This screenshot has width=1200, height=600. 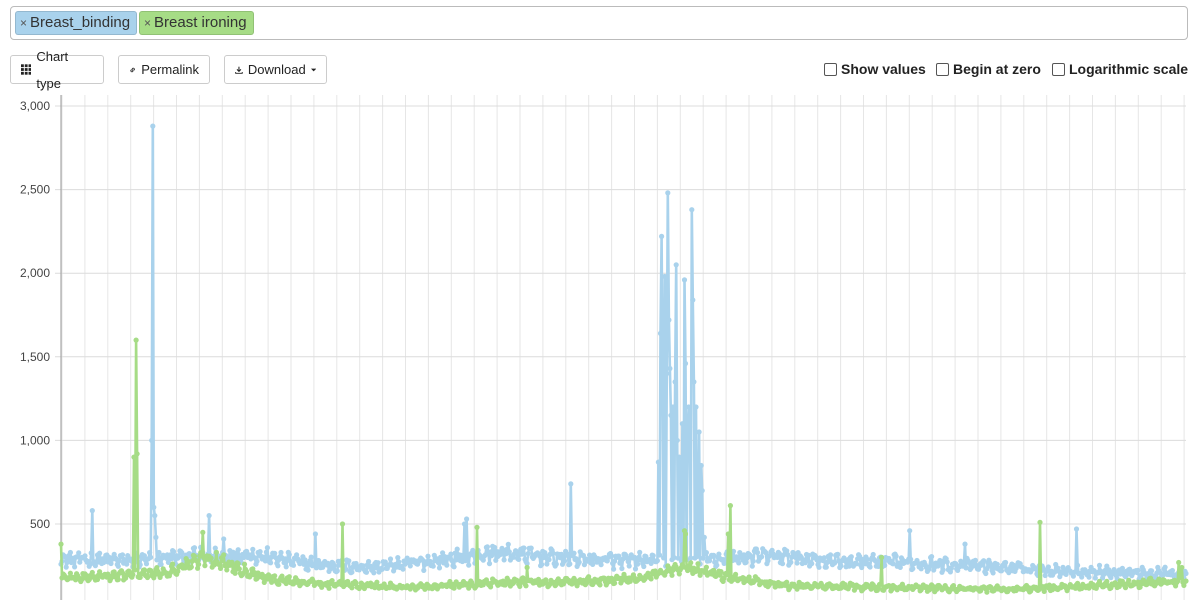 What do you see at coordinates (942, 69) in the screenshot?
I see `begin-at-zero-checkbox` at bounding box center [942, 69].